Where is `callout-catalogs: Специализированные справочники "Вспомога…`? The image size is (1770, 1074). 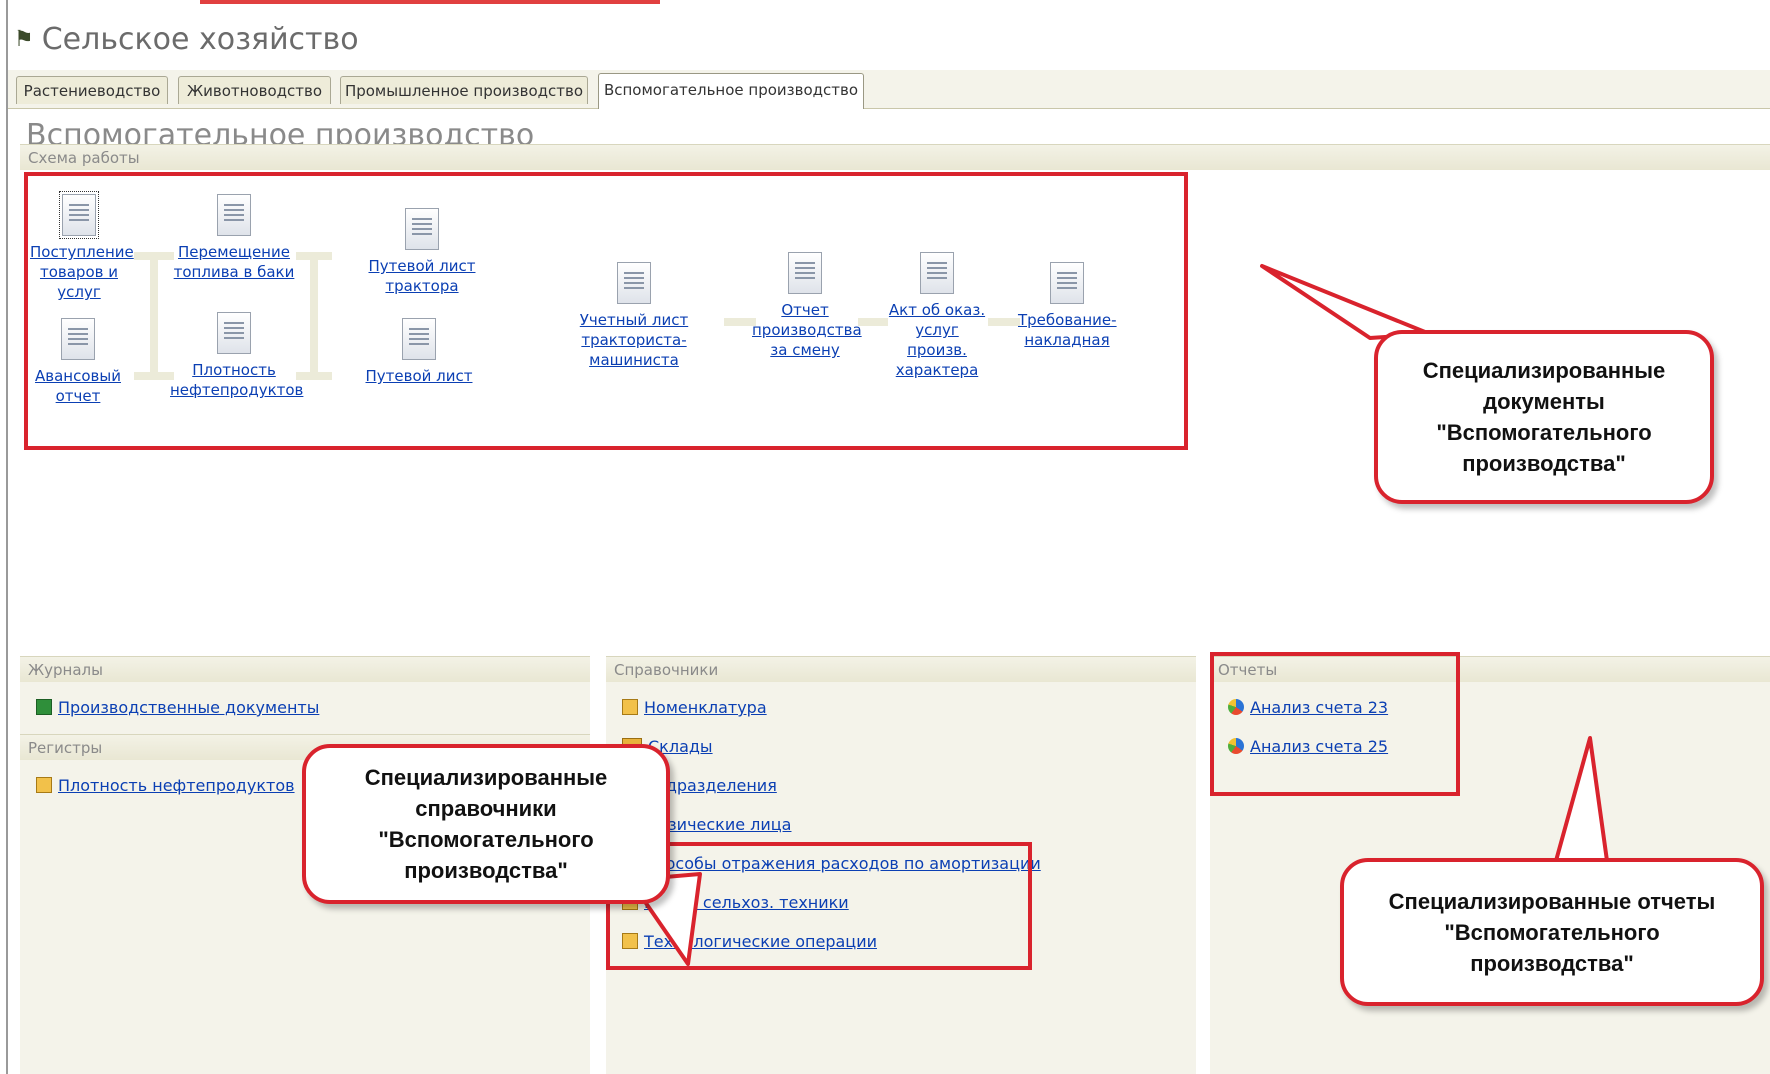 callout-catalogs: Специализированные справочники "Вспомога… is located at coordinates (486, 824).